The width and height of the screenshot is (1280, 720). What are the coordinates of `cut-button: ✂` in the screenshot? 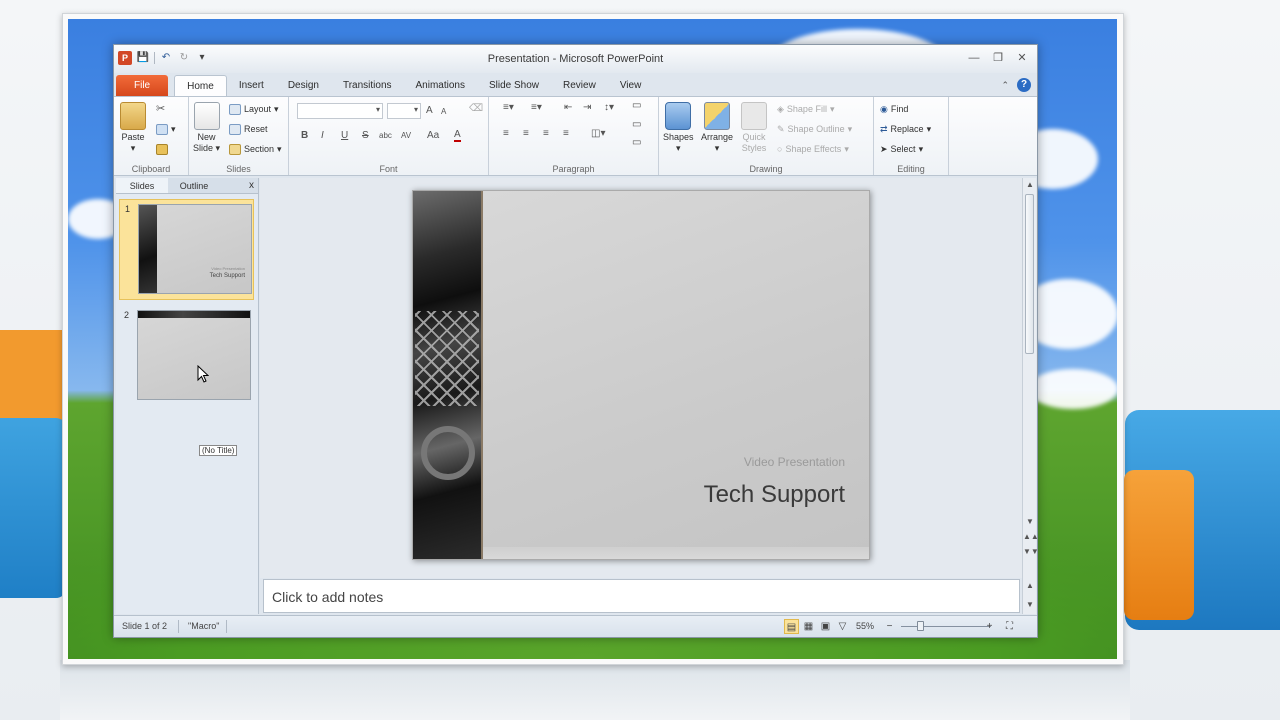 It's located at (162, 109).